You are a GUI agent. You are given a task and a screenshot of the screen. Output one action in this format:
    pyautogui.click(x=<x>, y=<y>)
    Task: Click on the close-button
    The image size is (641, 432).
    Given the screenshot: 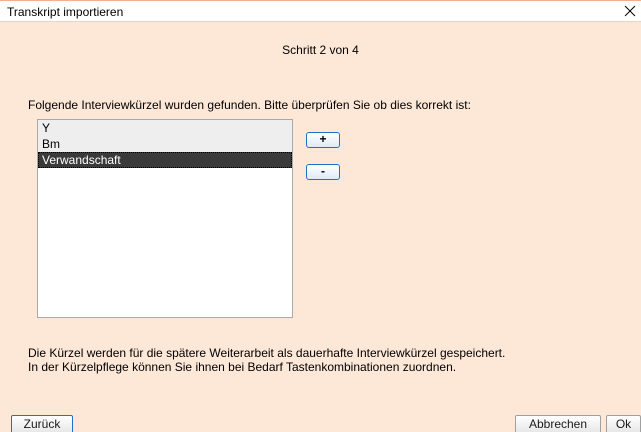 What is the action you would take?
    pyautogui.click(x=630, y=11)
    